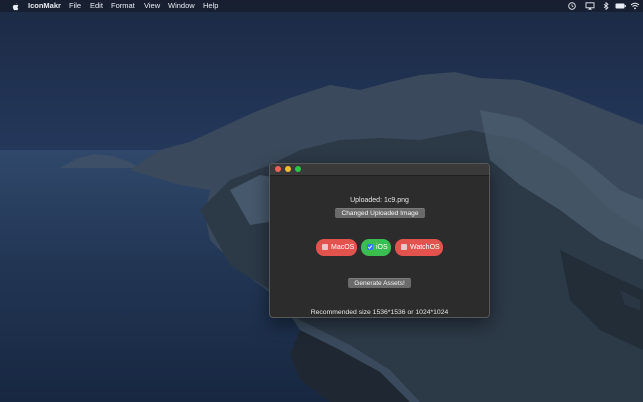  I want to click on menu-window: Window, so click(181, 6).